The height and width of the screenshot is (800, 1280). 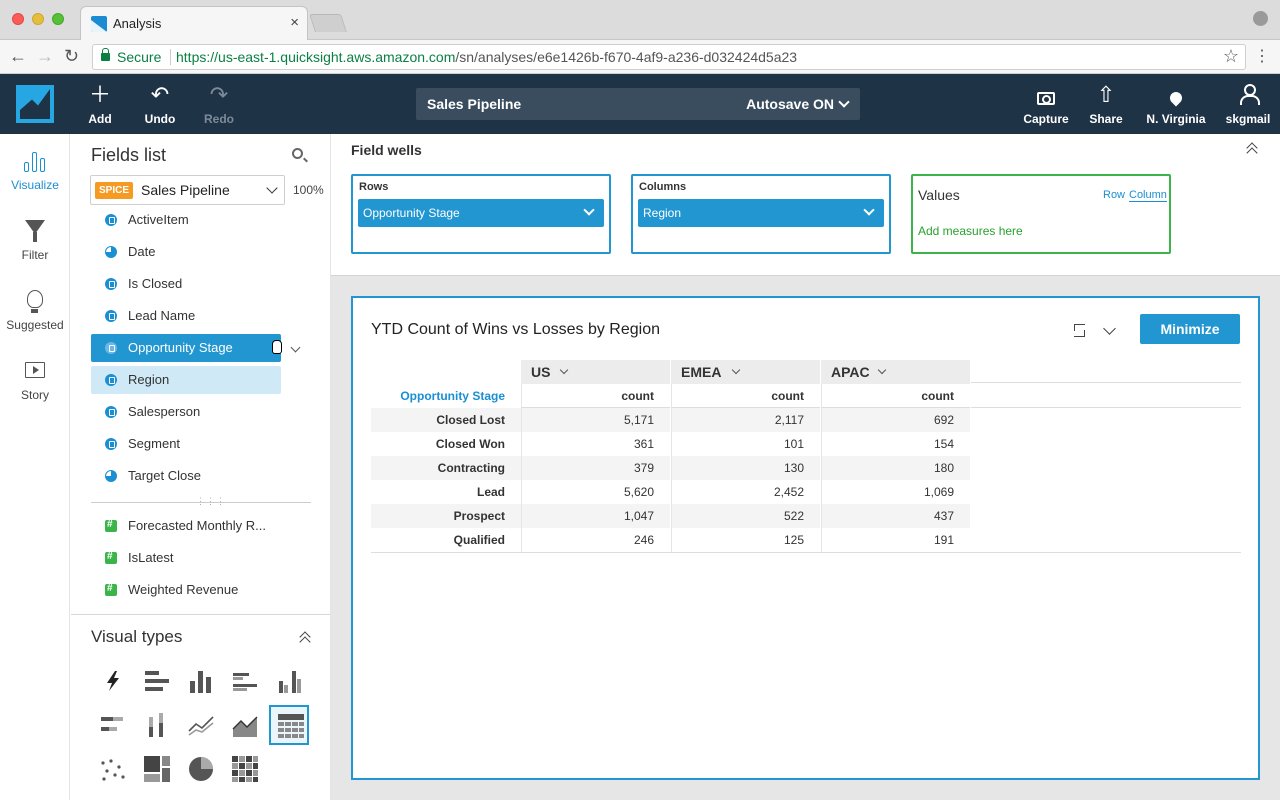 What do you see at coordinates (297, 153) in the screenshot?
I see `search-icon` at bounding box center [297, 153].